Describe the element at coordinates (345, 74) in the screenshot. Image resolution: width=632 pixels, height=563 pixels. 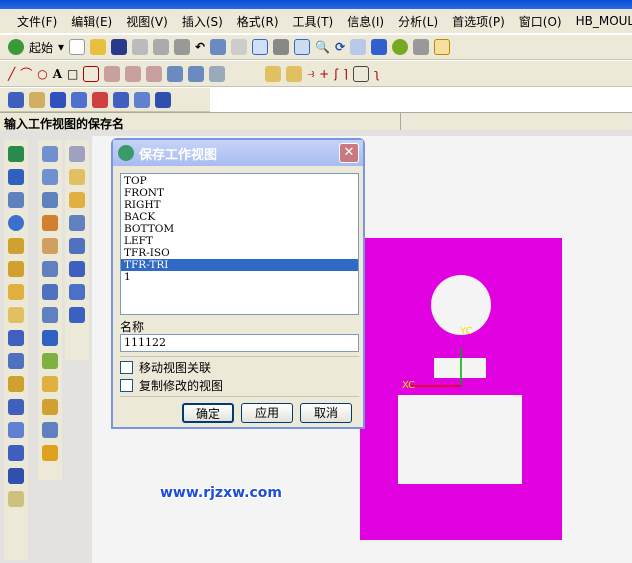
I see `corner-icon: ⌉` at that location.